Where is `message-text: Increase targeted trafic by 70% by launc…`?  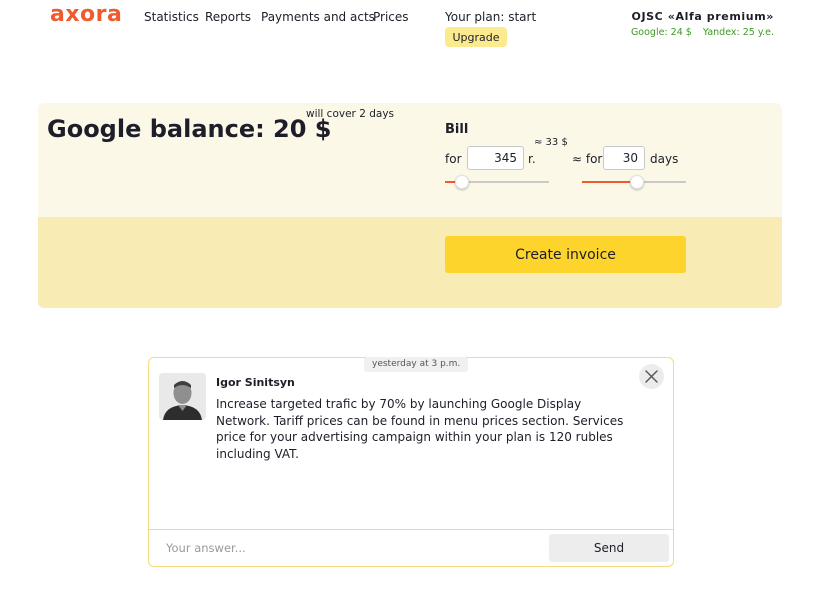
message-text: Increase targeted trafic by 70% by launc… is located at coordinates (420, 429).